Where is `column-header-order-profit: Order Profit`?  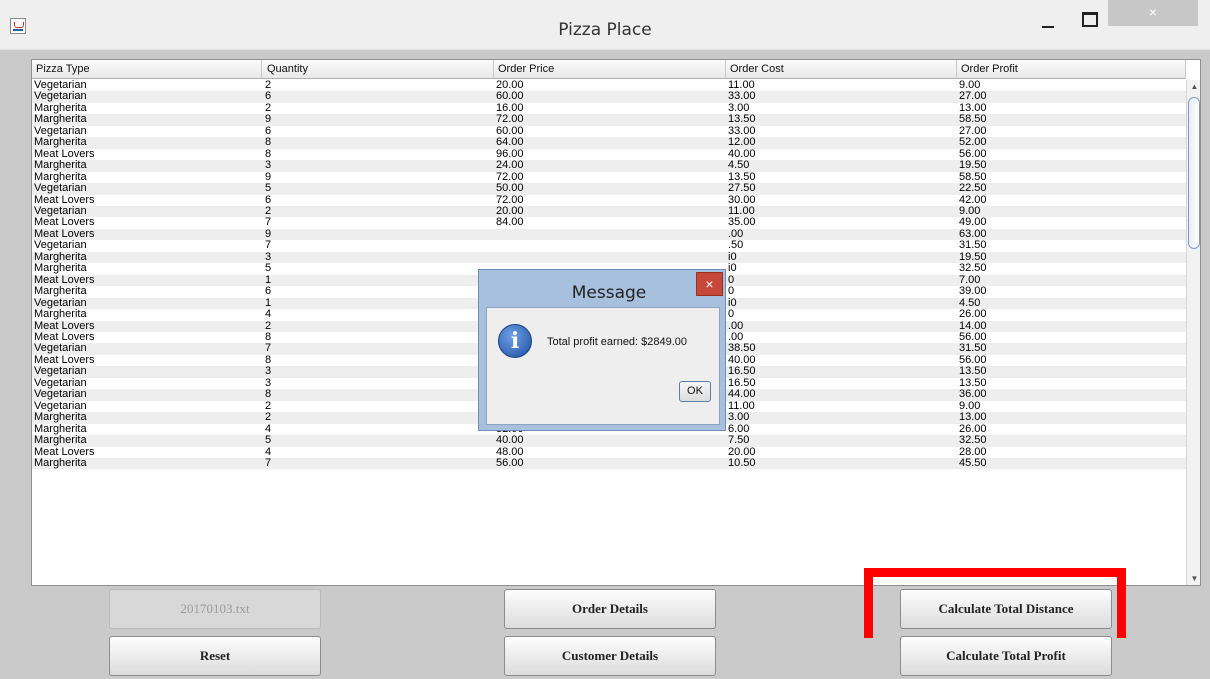
column-header-order-profit: Order Profit is located at coordinates (1071, 69).